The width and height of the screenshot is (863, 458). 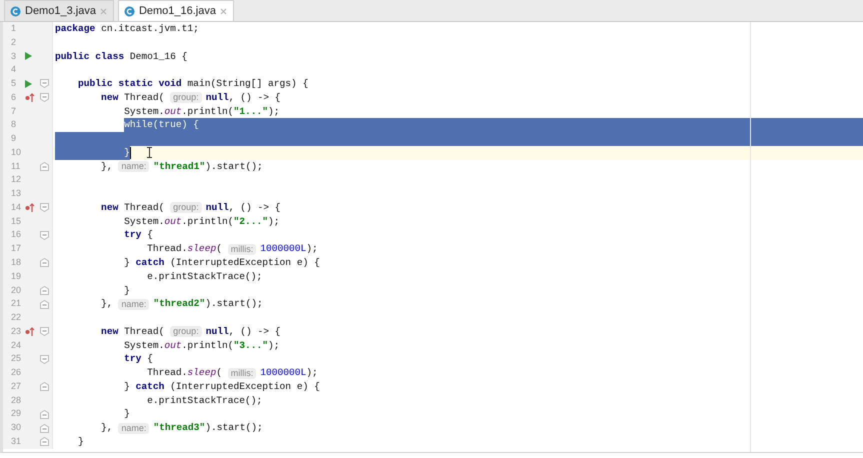 What do you see at coordinates (16, 193) in the screenshot?
I see `line-number: 13` at bounding box center [16, 193].